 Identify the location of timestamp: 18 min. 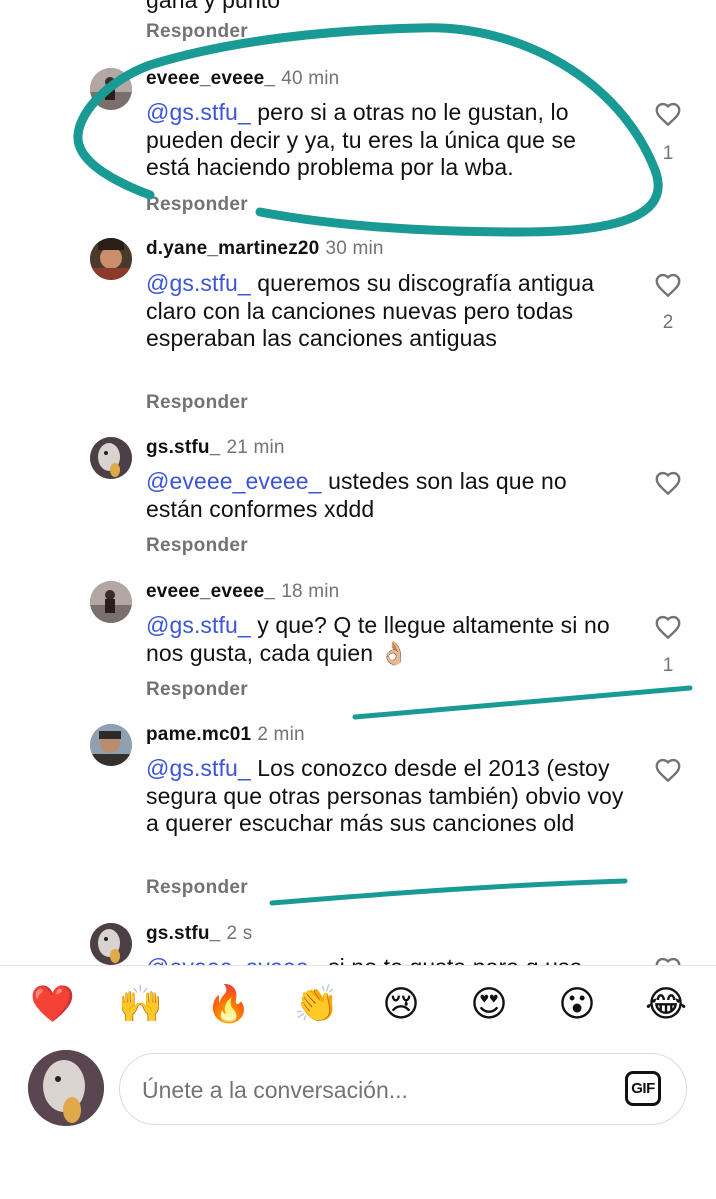
(310, 591).